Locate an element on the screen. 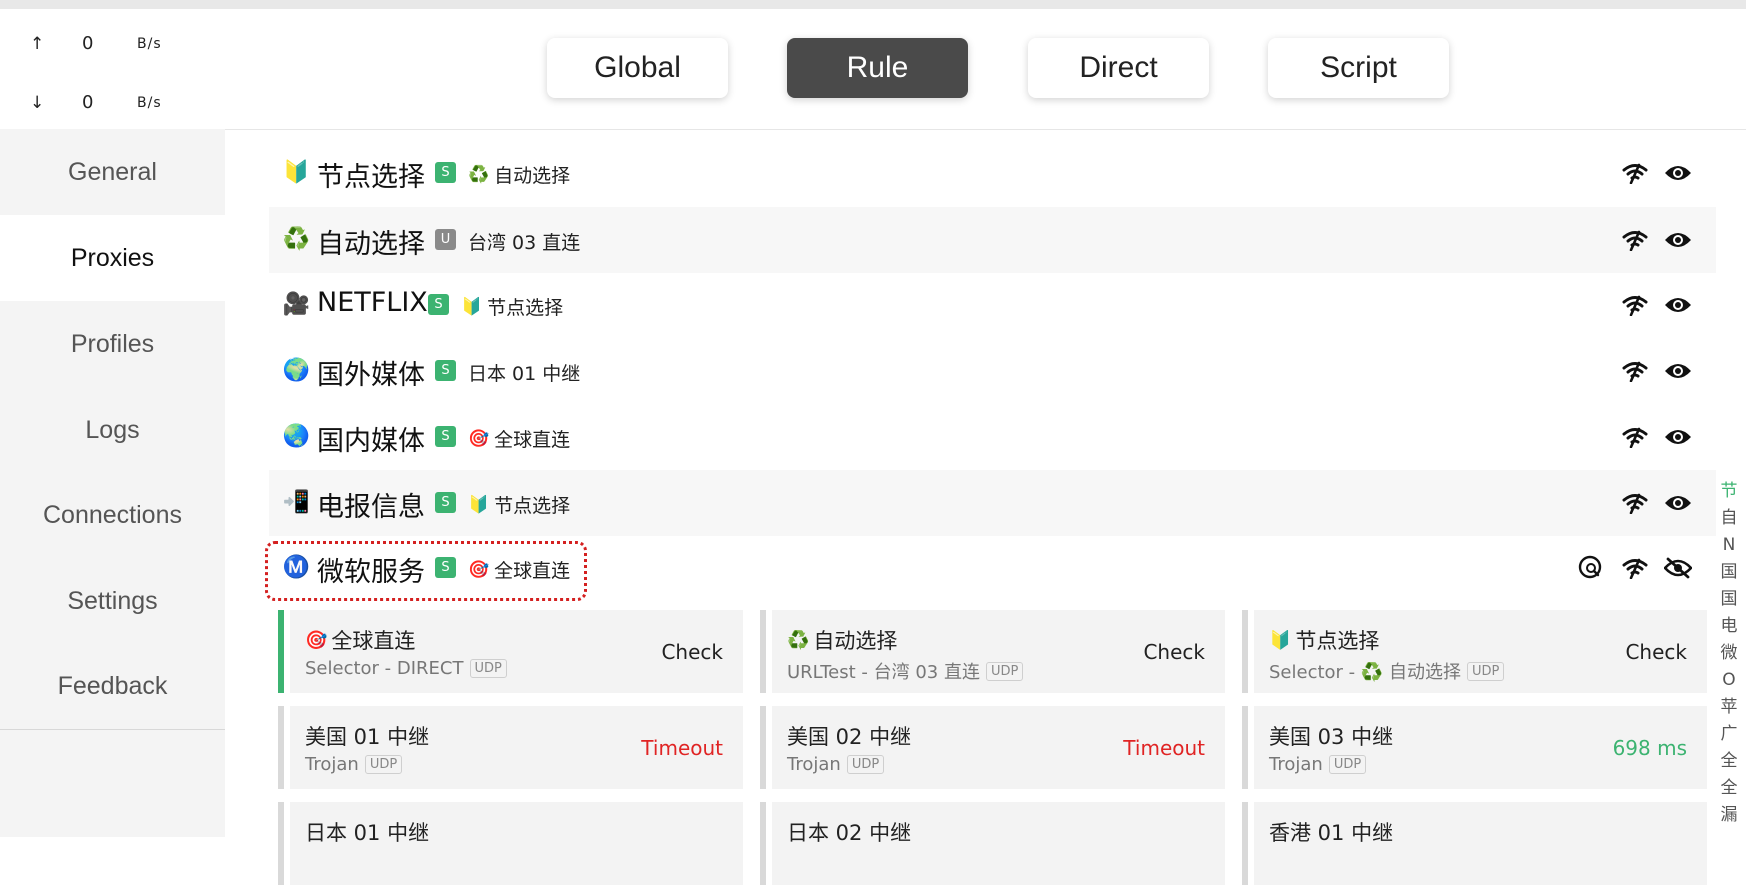 The width and height of the screenshot is (1746, 885). recycle-icon: ♻️ is located at coordinates (296, 239).